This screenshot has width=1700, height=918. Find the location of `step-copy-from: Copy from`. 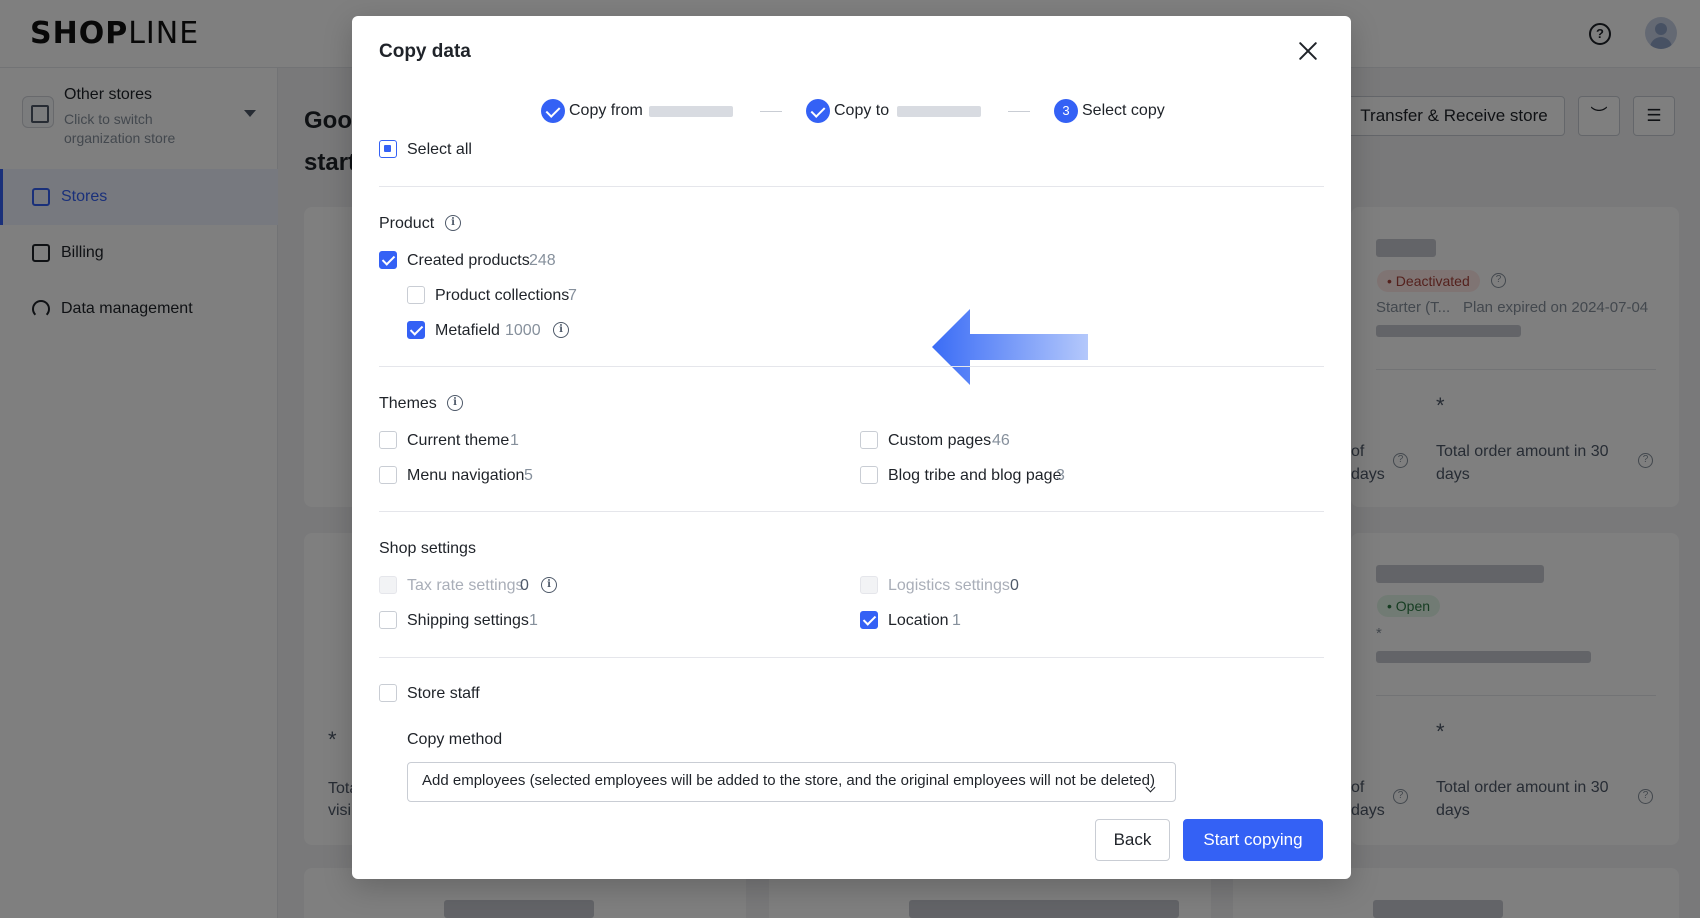

step-copy-from: Copy from is located at coordinates (641, 111).